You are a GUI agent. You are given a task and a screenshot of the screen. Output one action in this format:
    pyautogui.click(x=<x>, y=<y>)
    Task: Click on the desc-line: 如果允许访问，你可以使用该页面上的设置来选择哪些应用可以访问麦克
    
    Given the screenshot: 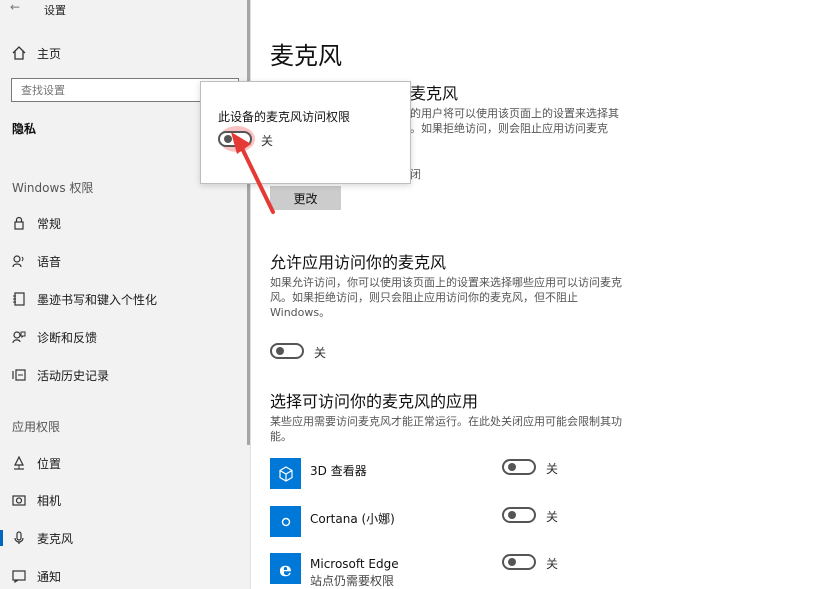 What is the action you would take?
    pyautogui.click(x=446, y=282)
    